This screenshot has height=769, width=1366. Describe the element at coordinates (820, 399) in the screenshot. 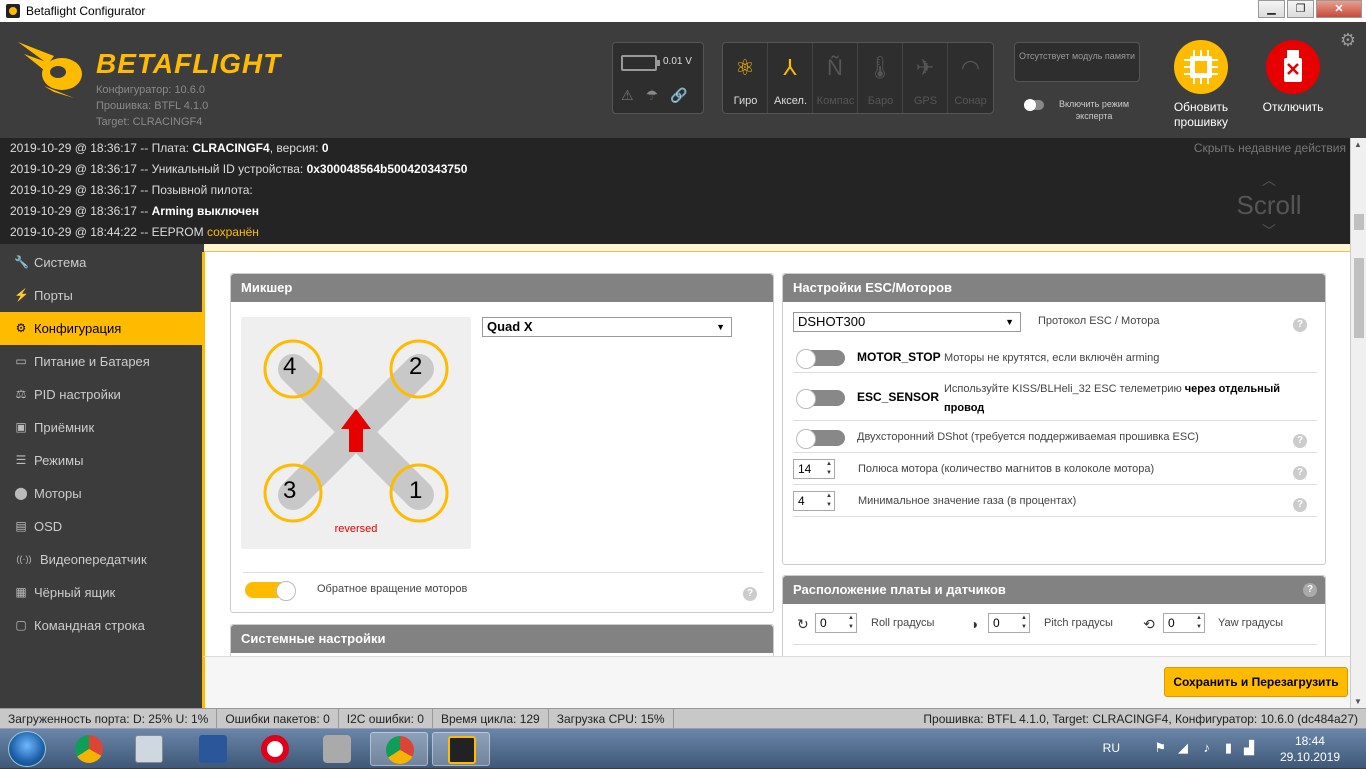

I see `esc-sensor-toggle` at that location.